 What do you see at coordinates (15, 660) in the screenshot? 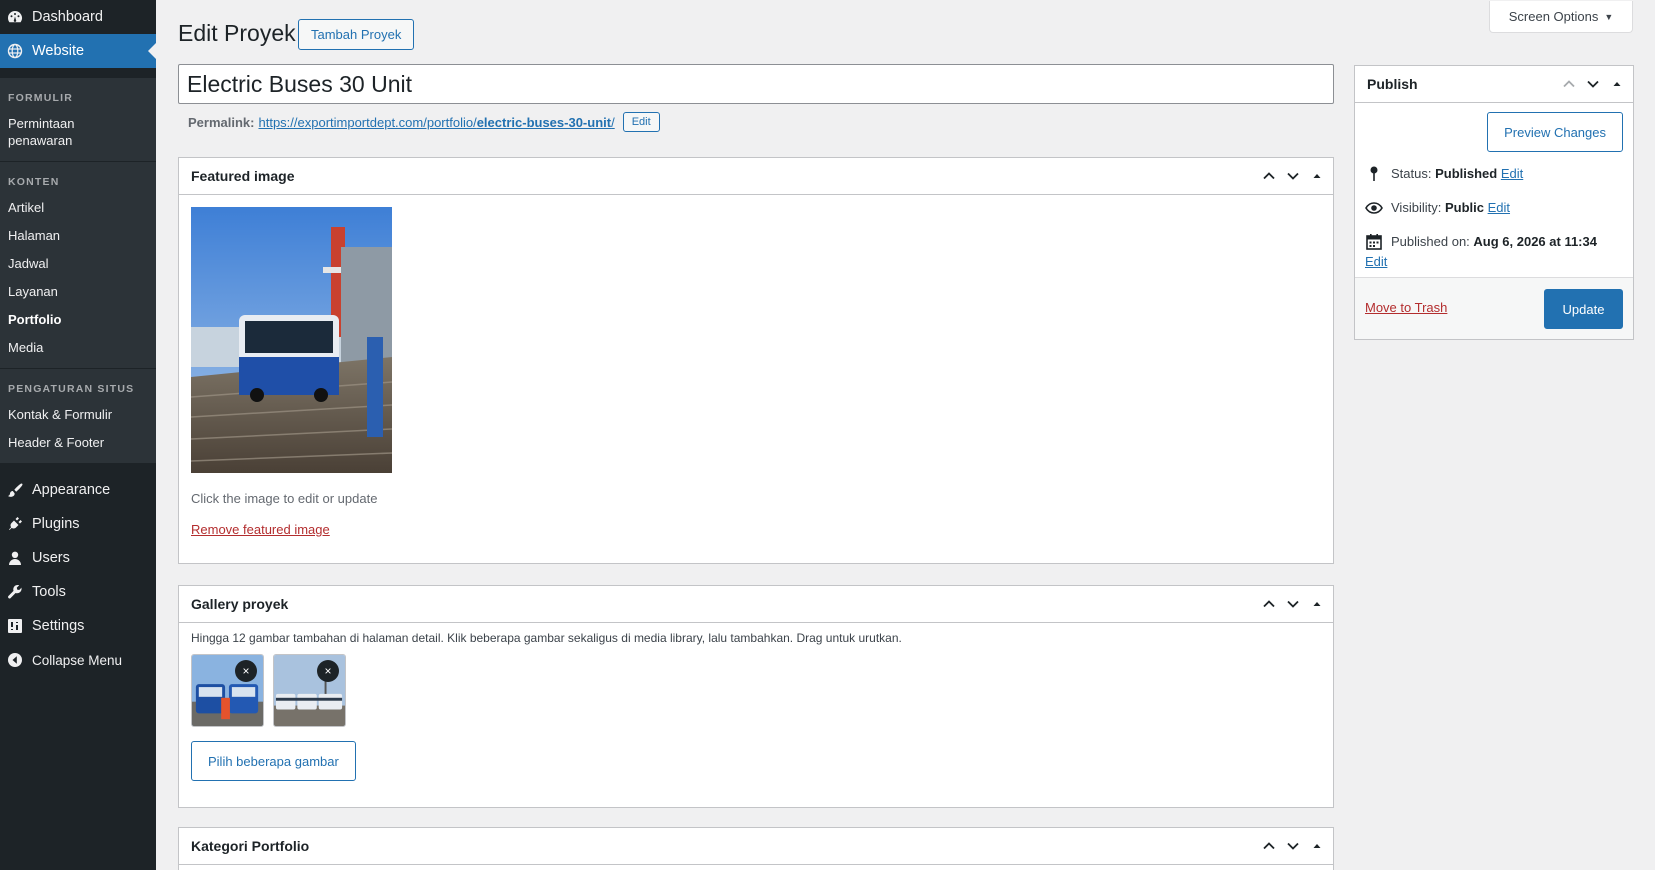
I see `collapse-icon` at bounding box center [15, 660].